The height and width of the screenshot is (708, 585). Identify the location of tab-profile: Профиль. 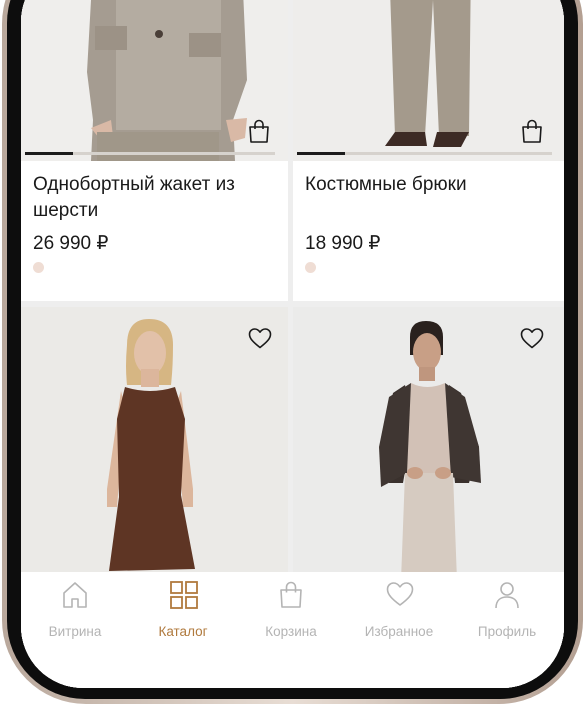
(507, 612).